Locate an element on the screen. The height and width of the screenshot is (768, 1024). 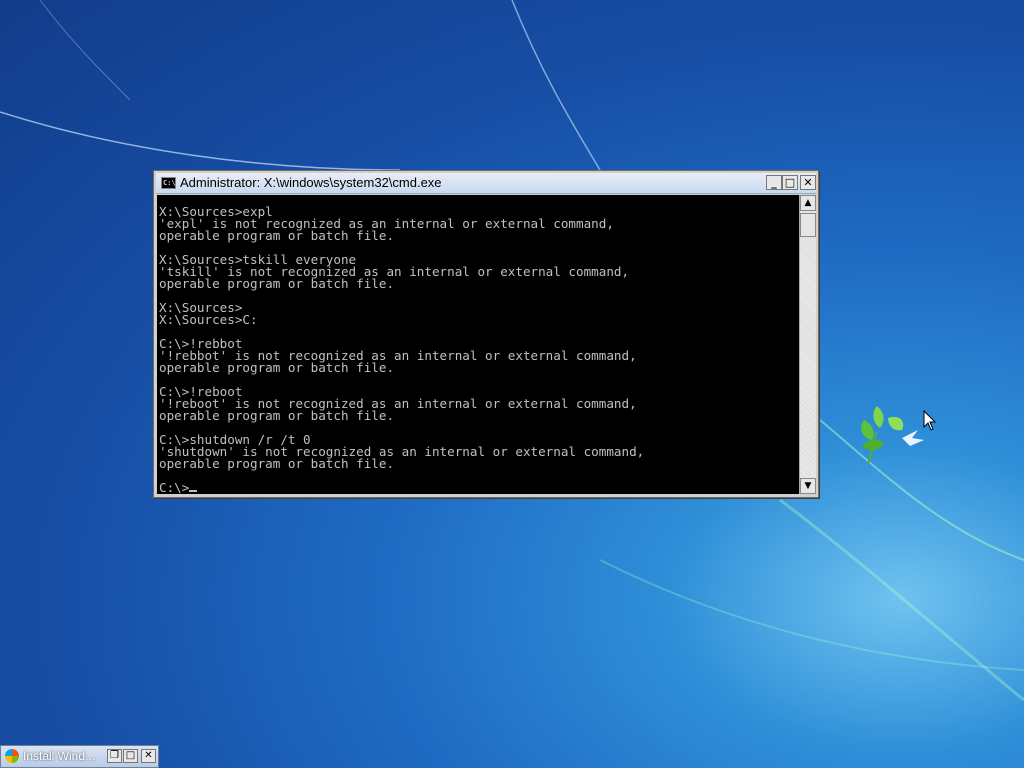
scroll-thumb is located at coordinates (808, 225).